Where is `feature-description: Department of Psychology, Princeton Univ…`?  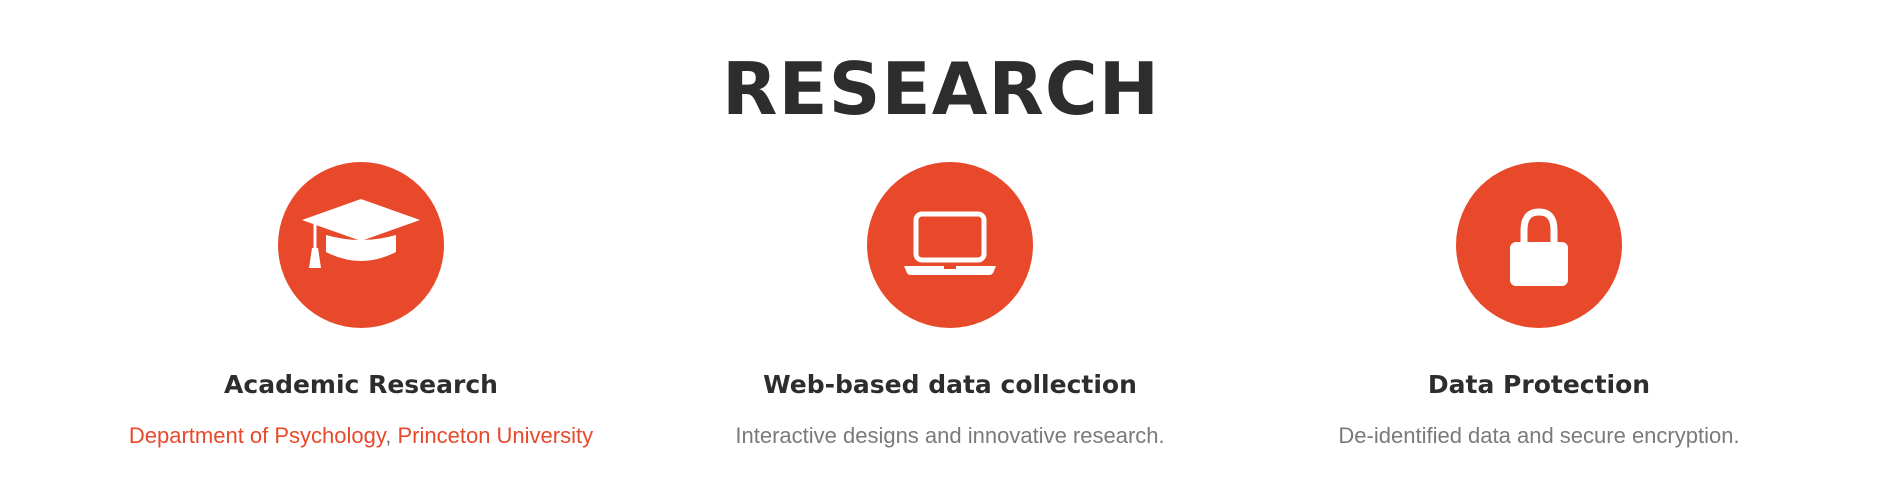 feature-description: Department of Psychology, Princeton Univ… is located at coordinates (361, 436).